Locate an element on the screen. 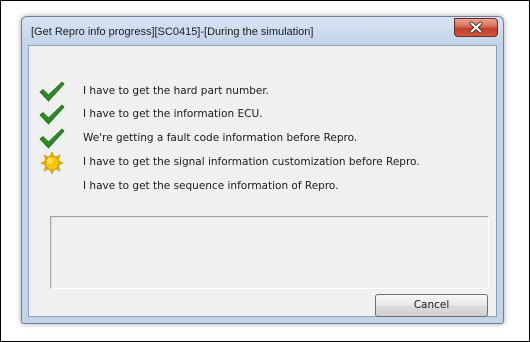  cancel-button: Cancel is located at coordinates (431, 305).